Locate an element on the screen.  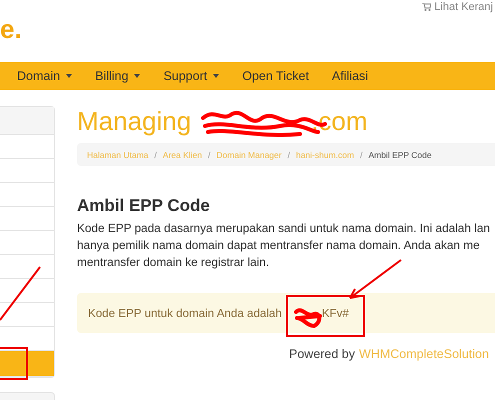
sidebar-item is located at coordinates (27, 364).